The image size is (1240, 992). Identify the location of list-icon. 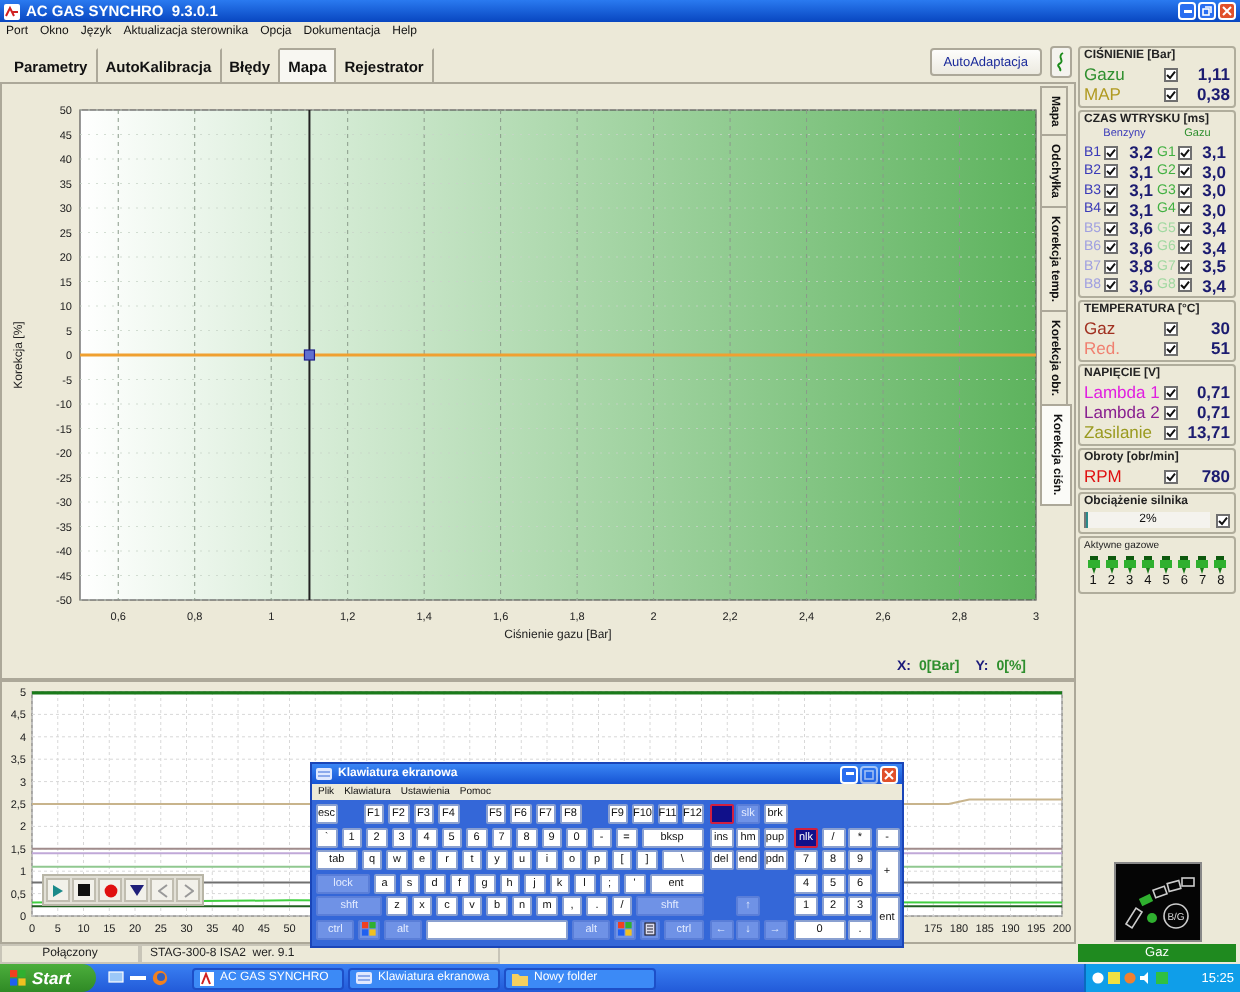
(650, 929).